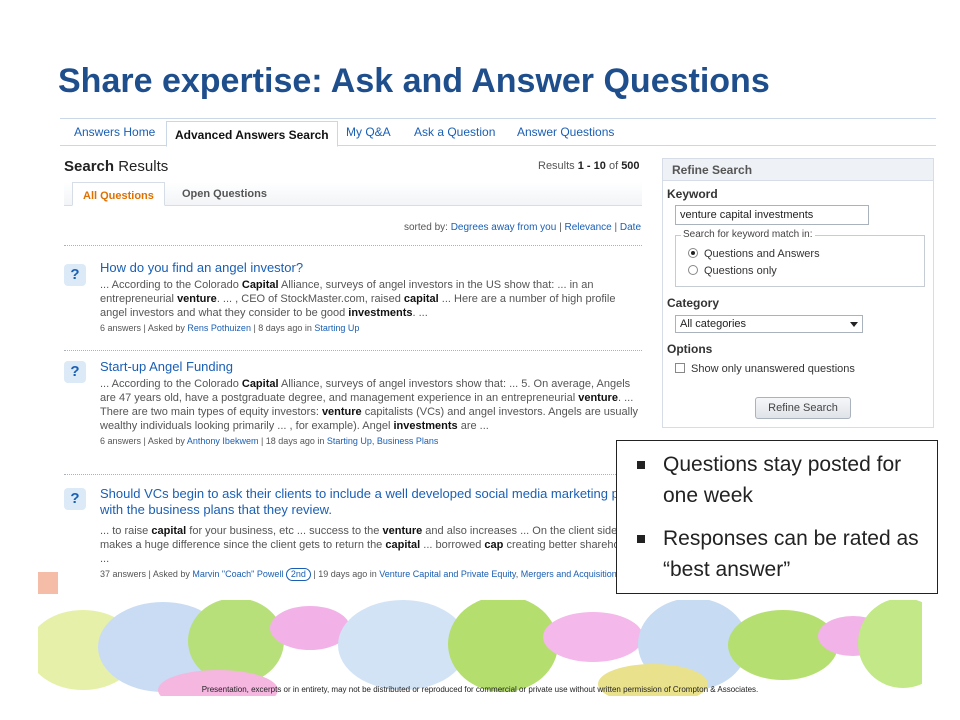 The height and width of the screenshot is (720, 960). I want to click on category-link: Mergers and Acquisitions, so click(571, 574).